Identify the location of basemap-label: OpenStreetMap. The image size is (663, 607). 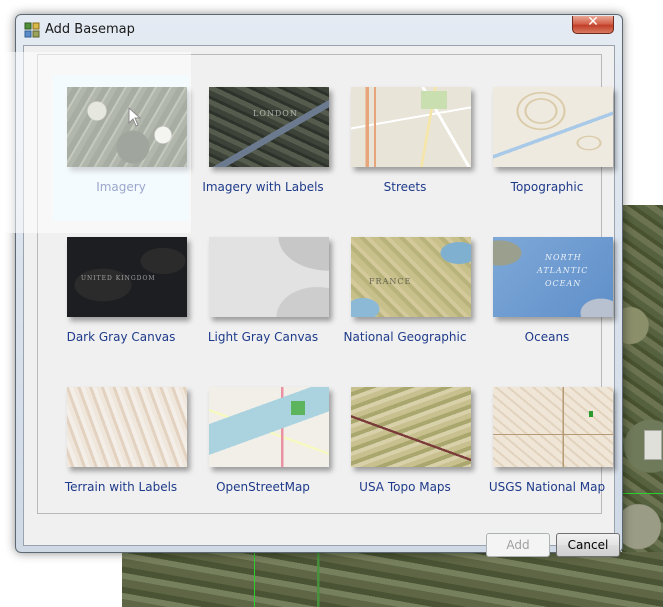
(263, 487).